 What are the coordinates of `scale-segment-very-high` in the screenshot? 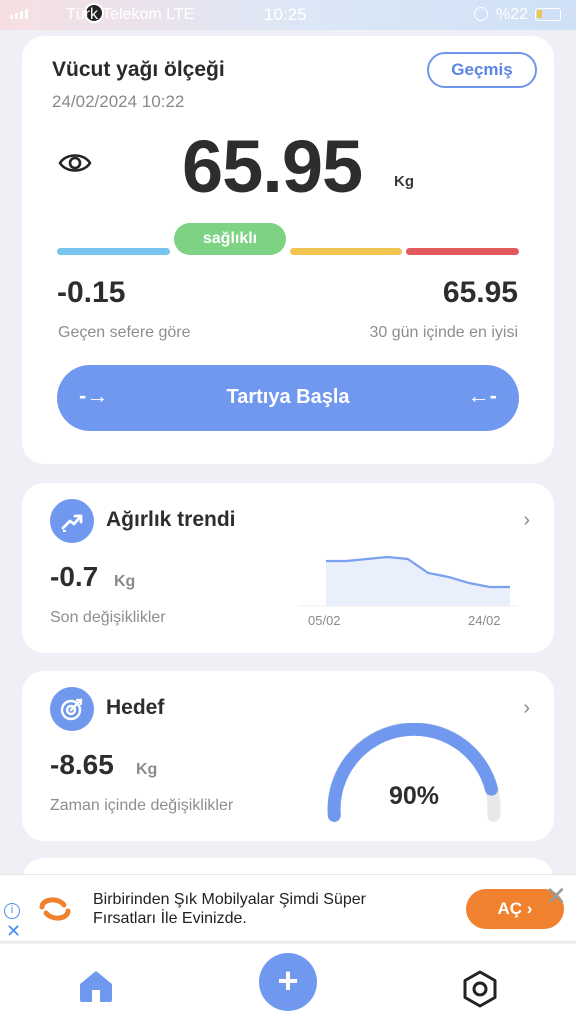 It's located at (462, 251).